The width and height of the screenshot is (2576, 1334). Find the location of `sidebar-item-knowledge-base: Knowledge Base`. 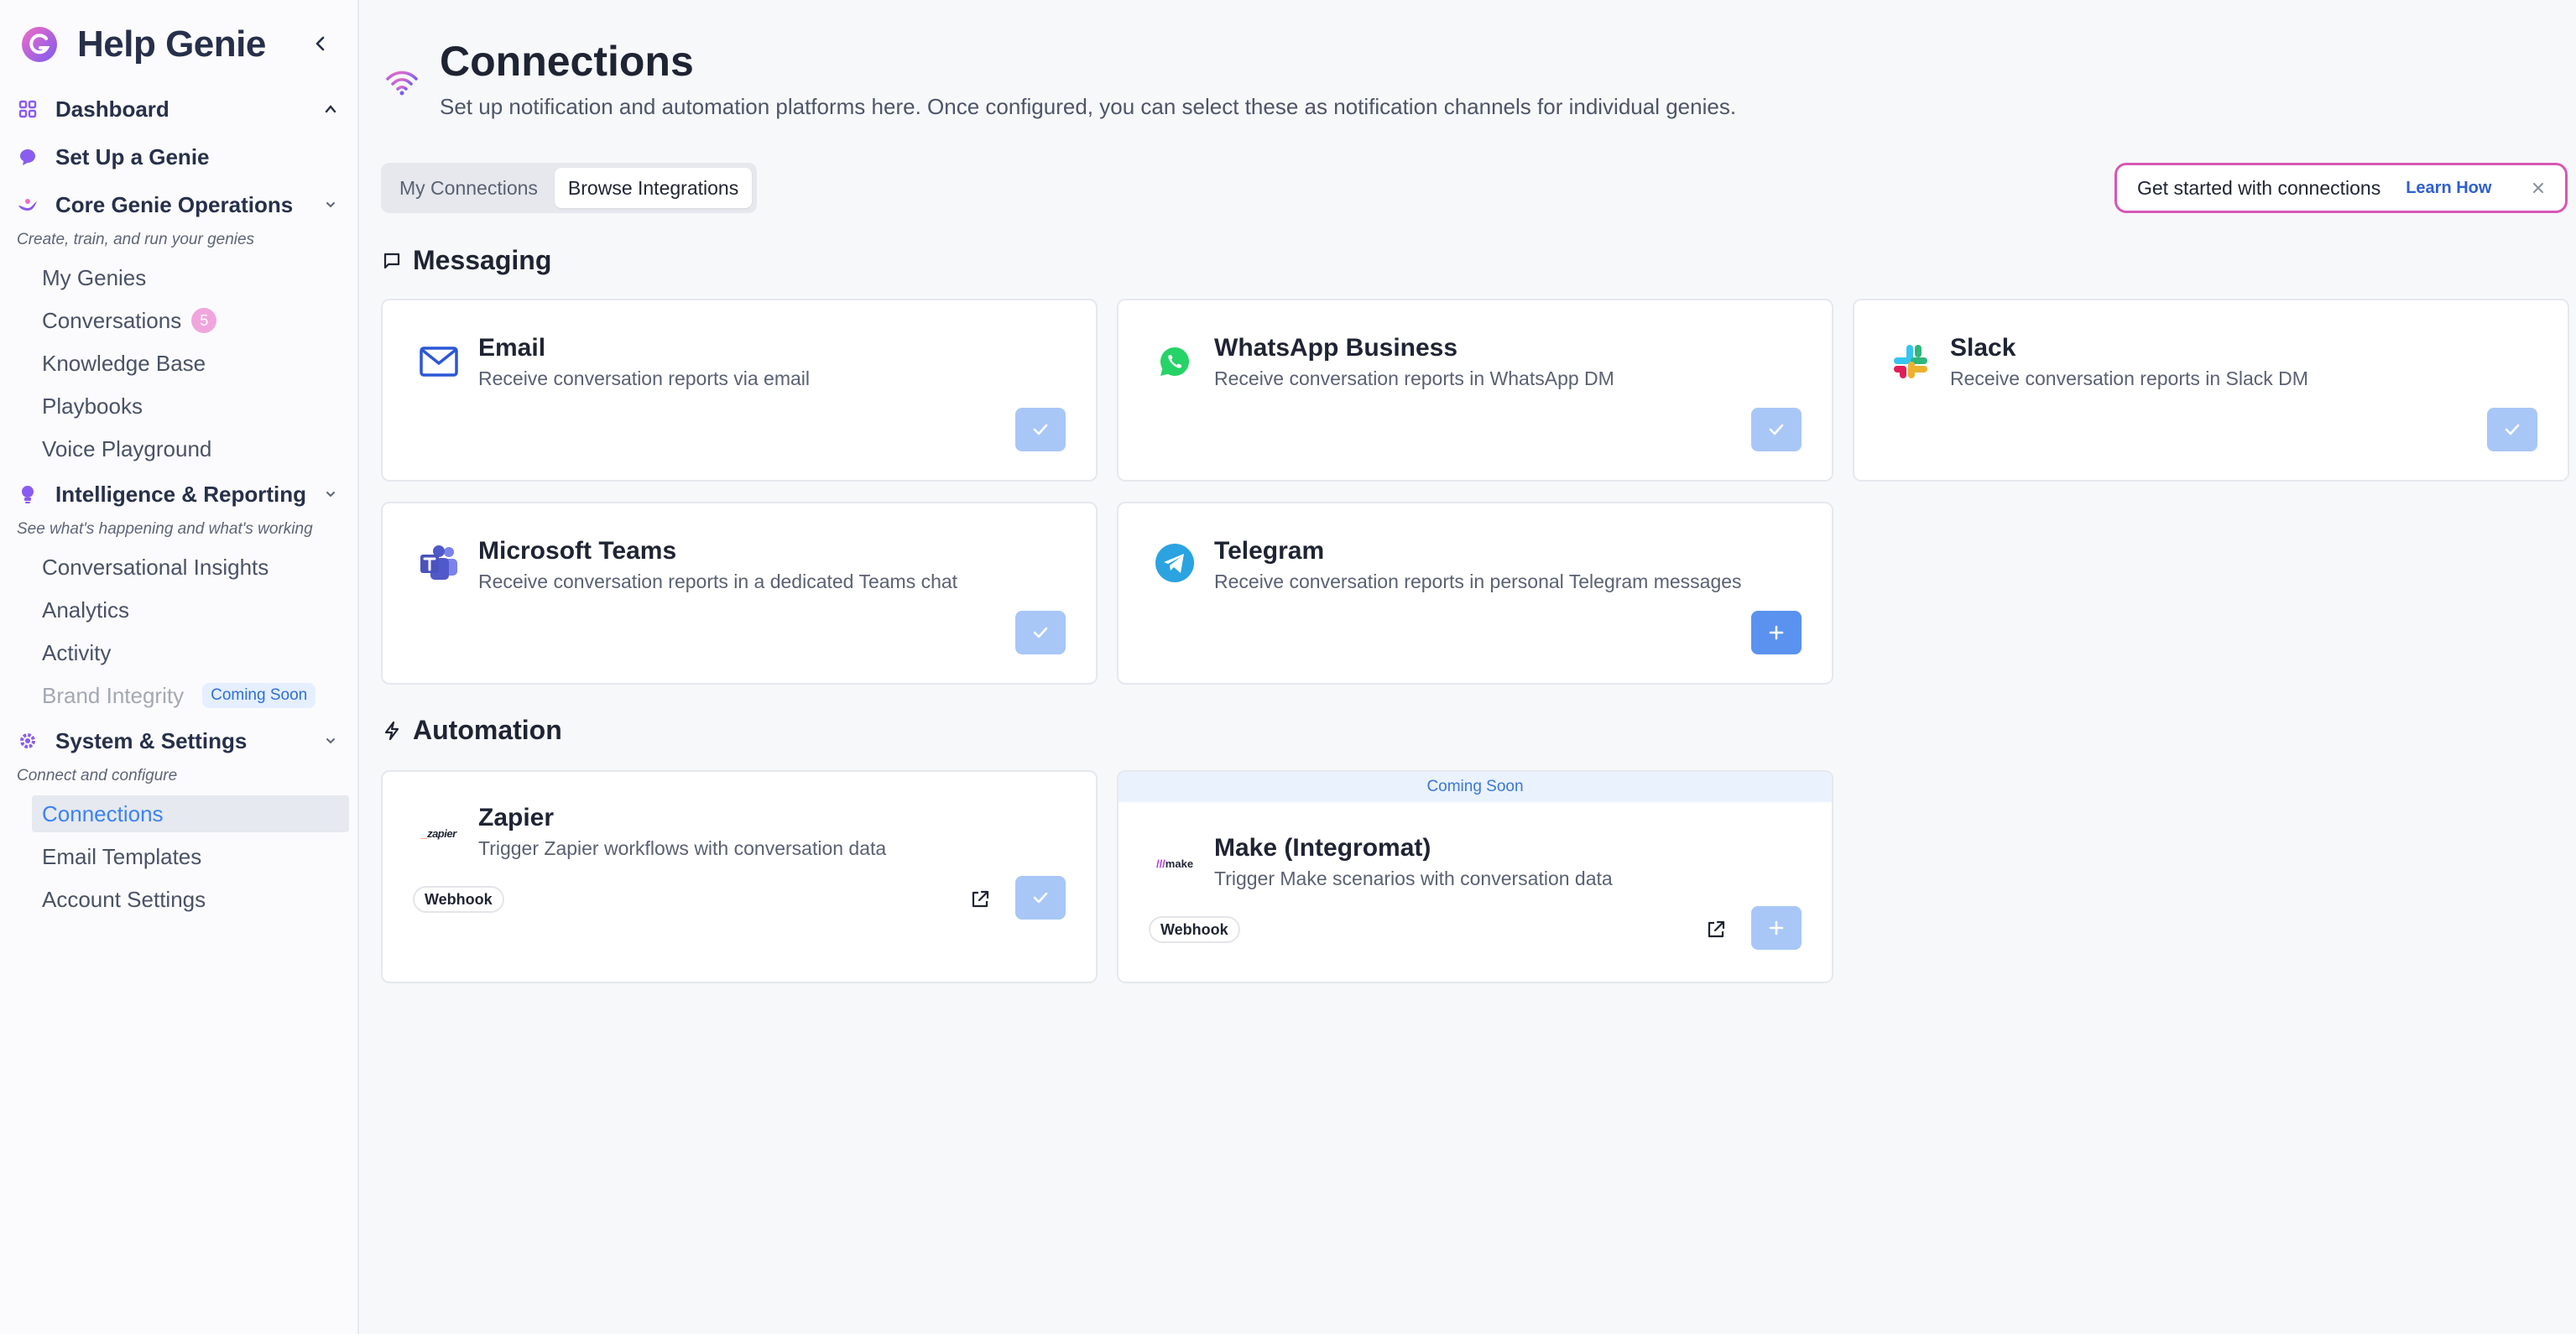

sidebar-item-knowledge-base: Knowledge Base is located at coordinates (190, 363).